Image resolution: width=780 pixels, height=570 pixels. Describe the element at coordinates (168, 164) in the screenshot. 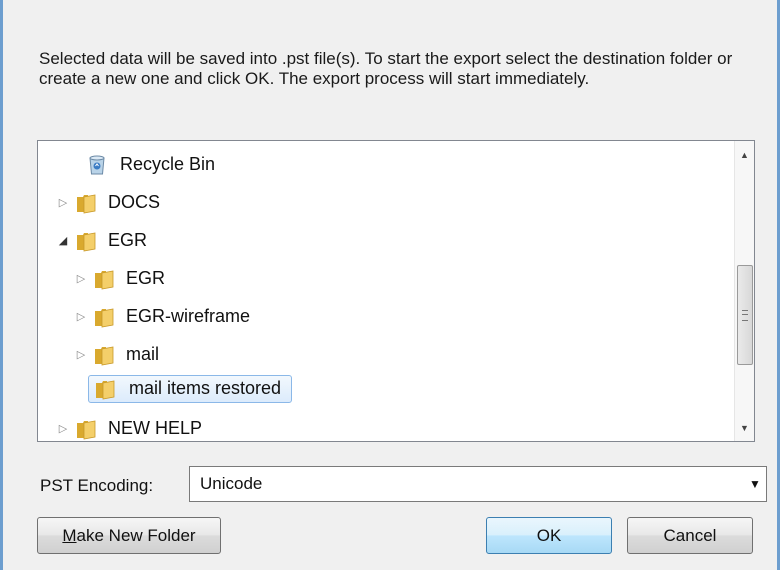

I see `tree-item-label: Recycle Bin` at that location.